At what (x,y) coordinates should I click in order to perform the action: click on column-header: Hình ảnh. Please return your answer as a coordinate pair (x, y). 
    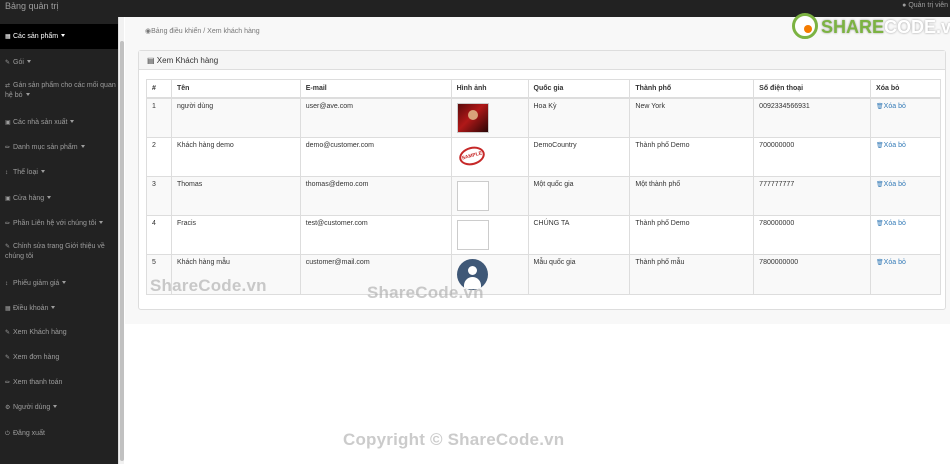
    Looking at the image, I should click on (489, 89).